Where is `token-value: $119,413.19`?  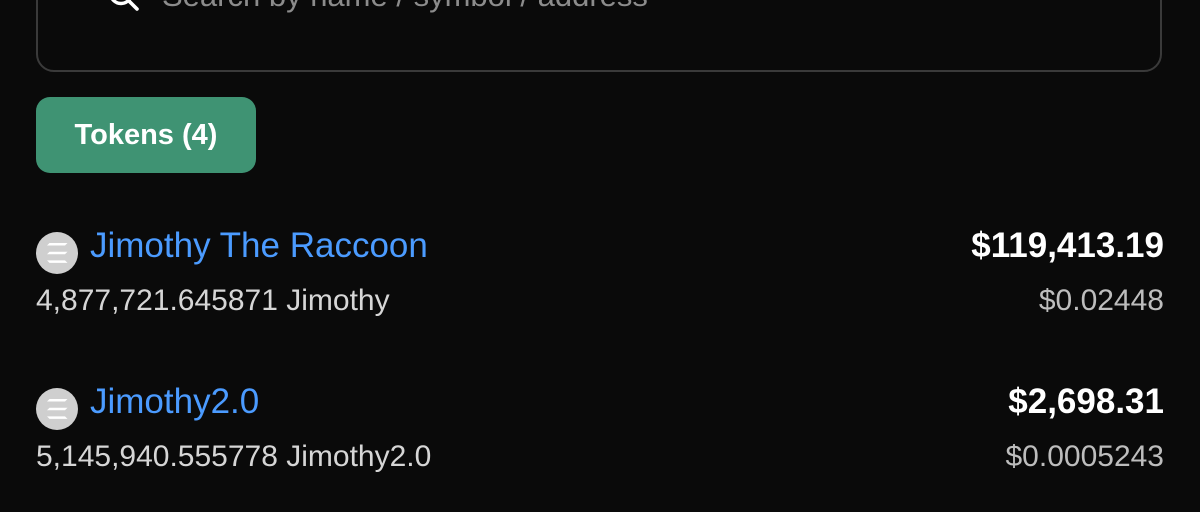 token-value: $119,413.19 is located at coordinates (1067, 245).